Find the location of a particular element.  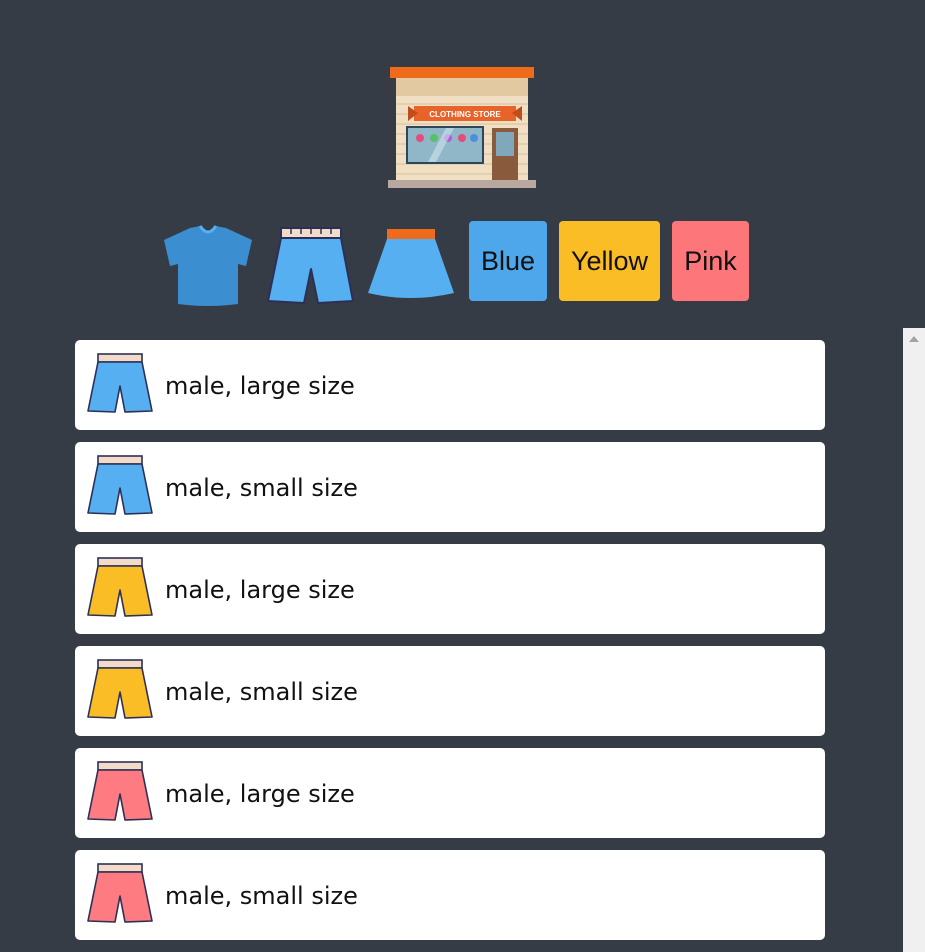

blue-filter-button: Blue is located at coordinates (508, 261).